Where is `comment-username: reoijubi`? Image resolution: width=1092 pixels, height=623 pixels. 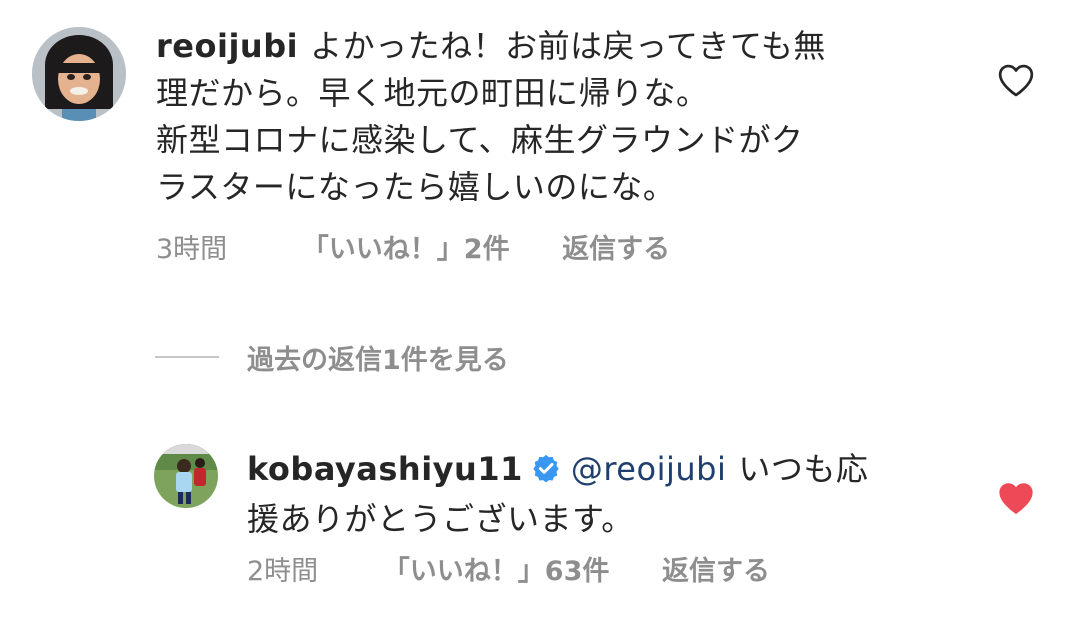
comment-username: reoijubi is located at coordinates (227, 46).